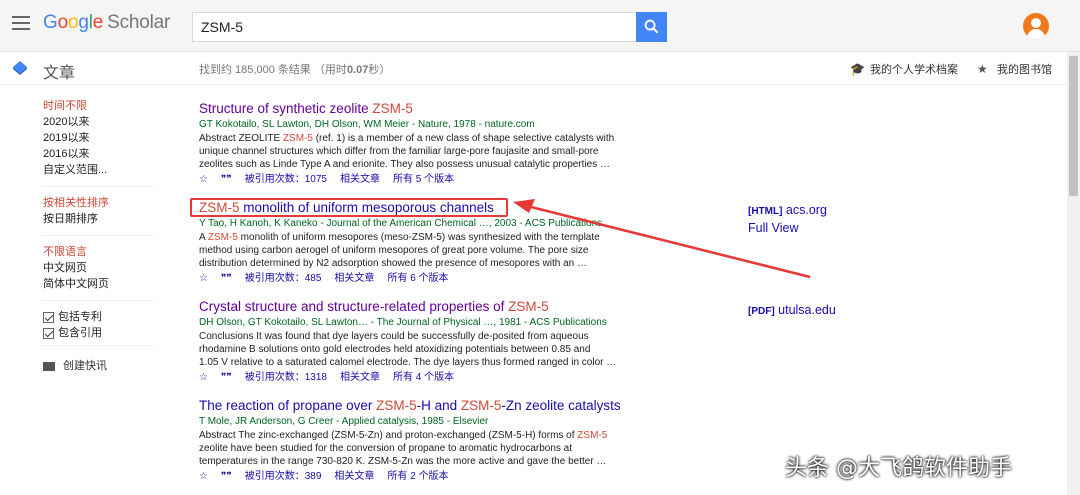  I want to click on result-stats: 找到约 185,000 条结果 （用时0.07秒）, so click(295, 70).